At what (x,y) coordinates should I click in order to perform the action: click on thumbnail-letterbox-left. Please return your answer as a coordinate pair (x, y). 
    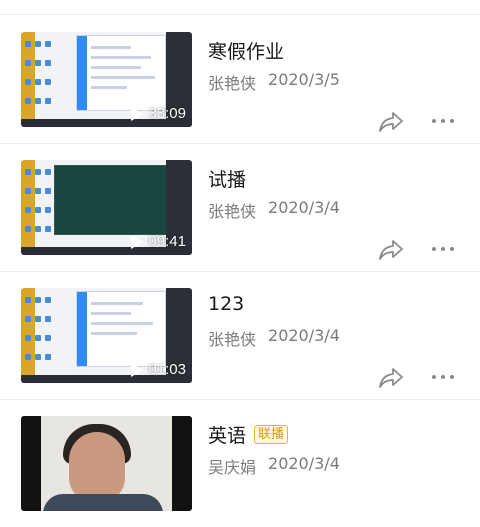
    Looking at the image, I should click on (31, 463).